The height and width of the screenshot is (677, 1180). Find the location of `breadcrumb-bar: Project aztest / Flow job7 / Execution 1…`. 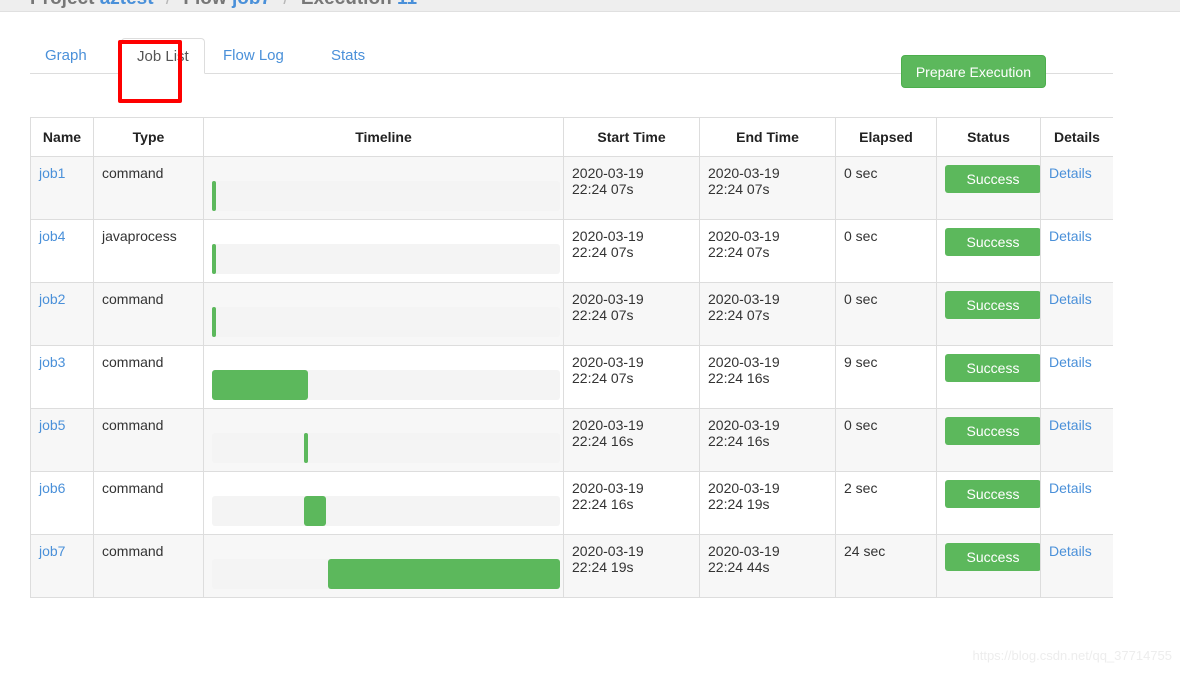

breadcrumb-bar: Project aztest / Flow job7 / Execution 1… is located at coordinates (590, 6).